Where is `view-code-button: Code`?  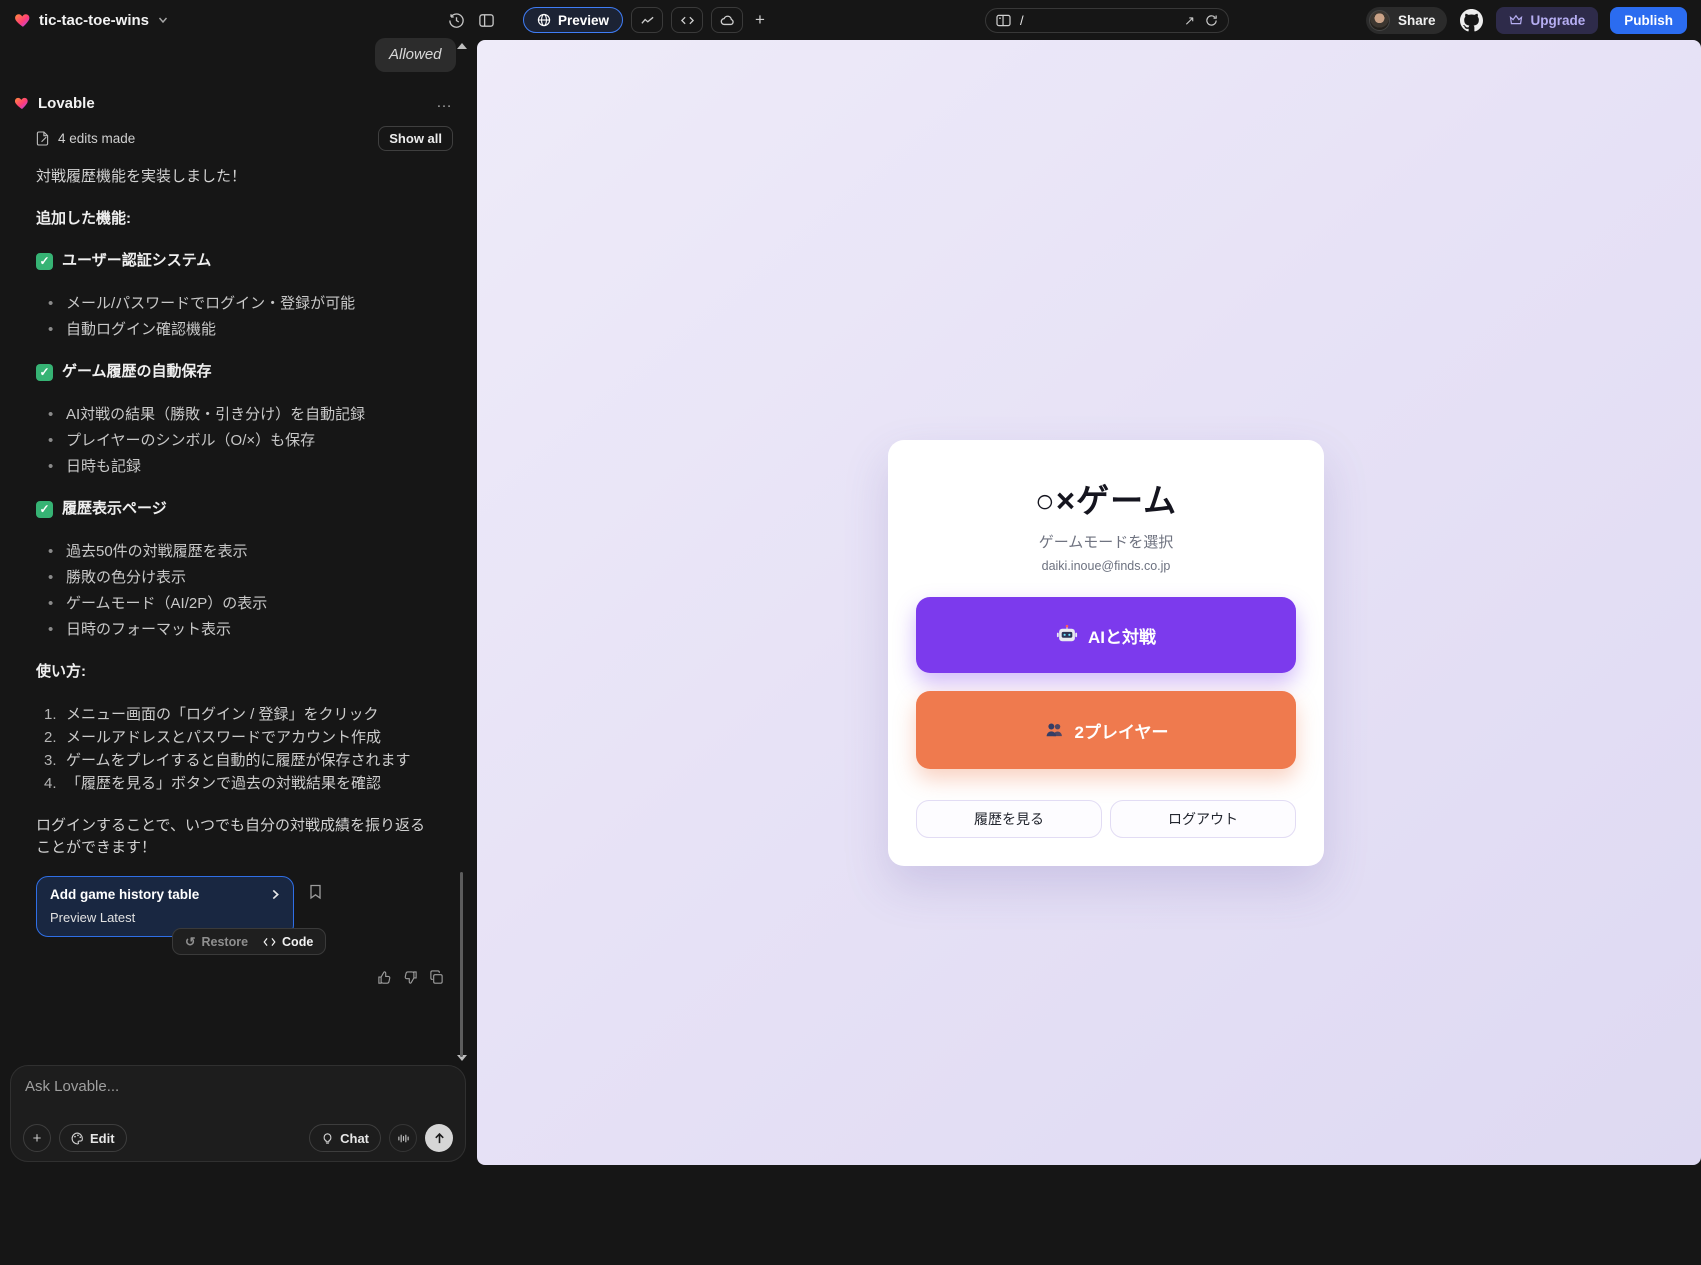 view-code-button: Code is located at coordinates (288, 942).